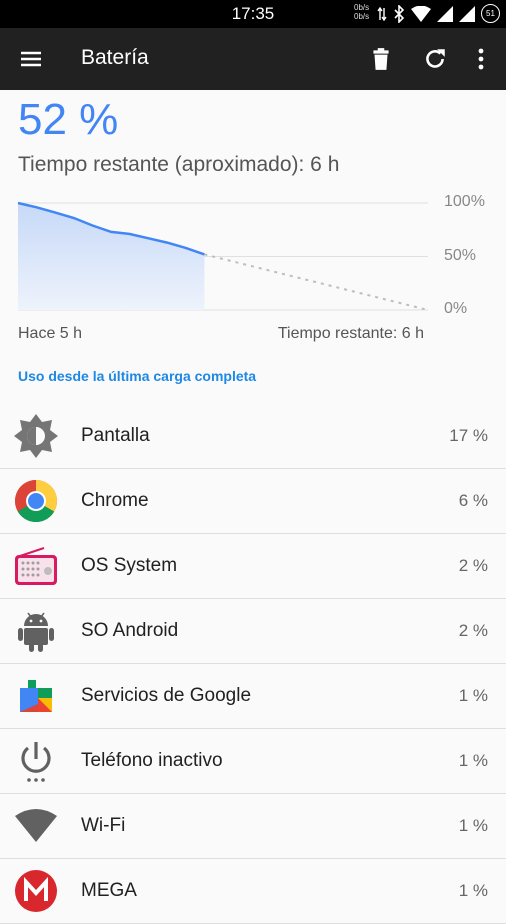 The height and width of the screenshot is (924, 506). I want to click on power-icon, so click(36, 762).